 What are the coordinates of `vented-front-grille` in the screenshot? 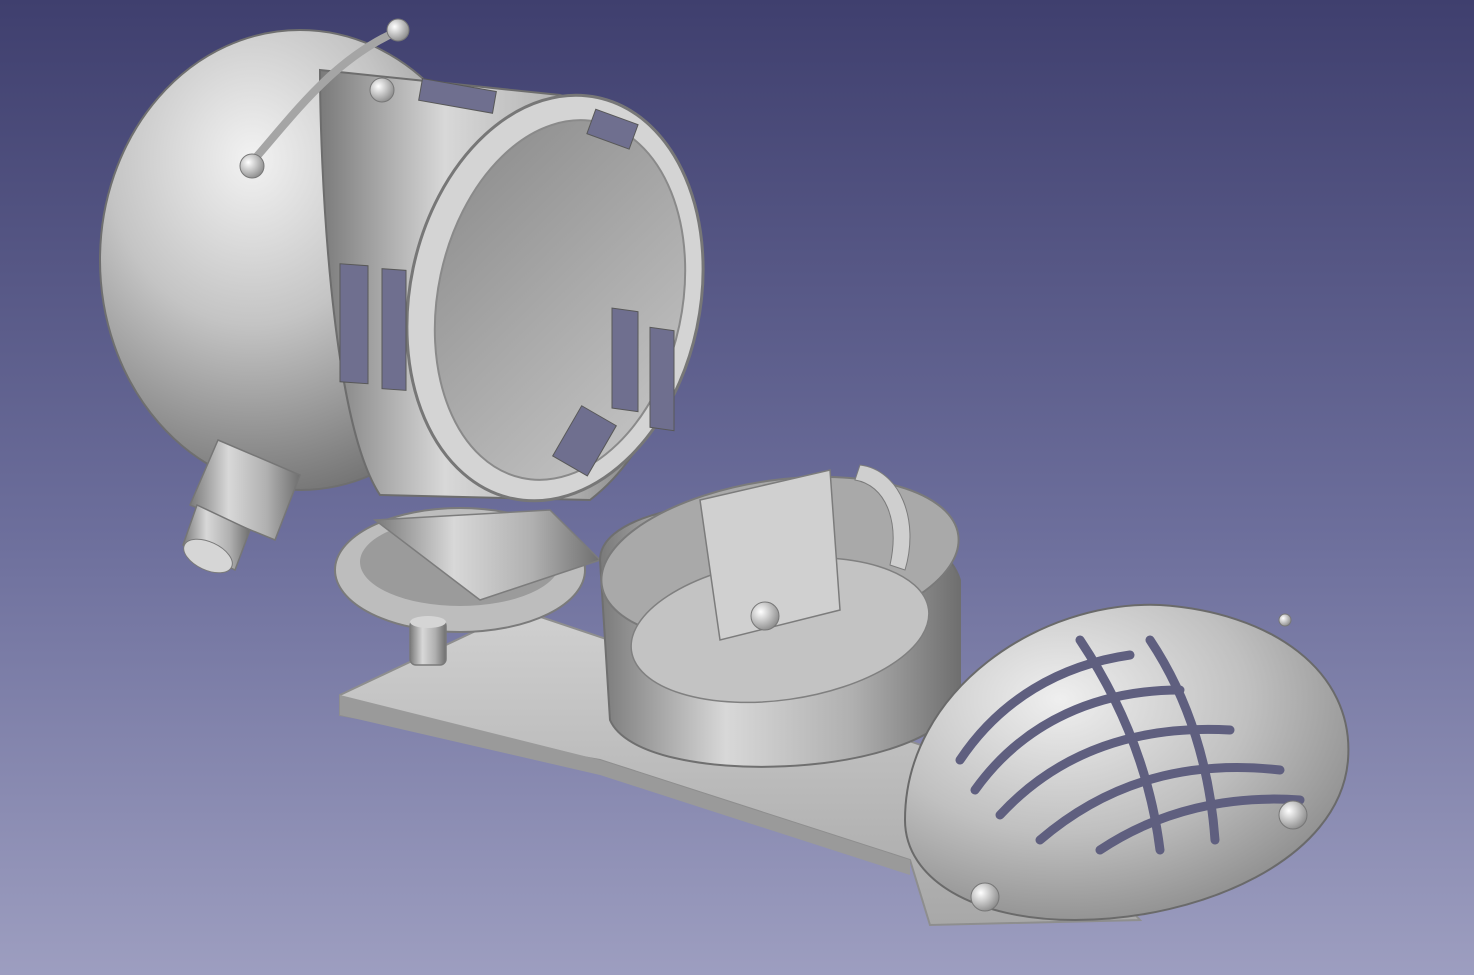 It's located at (1126, 762).